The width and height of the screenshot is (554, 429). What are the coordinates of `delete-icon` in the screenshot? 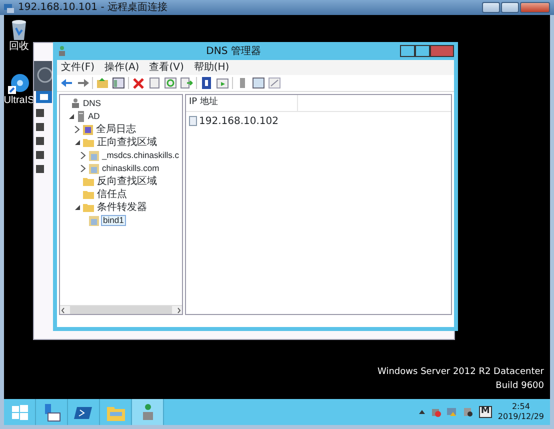 It's located at (138, 83).